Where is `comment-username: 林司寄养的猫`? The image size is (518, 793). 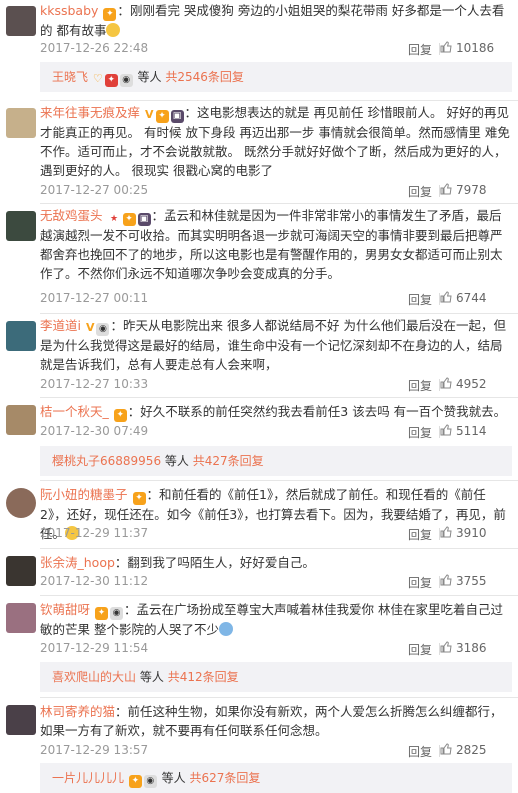
comment-username: 林司寄养的猫 is located at coordinates (77, 711).